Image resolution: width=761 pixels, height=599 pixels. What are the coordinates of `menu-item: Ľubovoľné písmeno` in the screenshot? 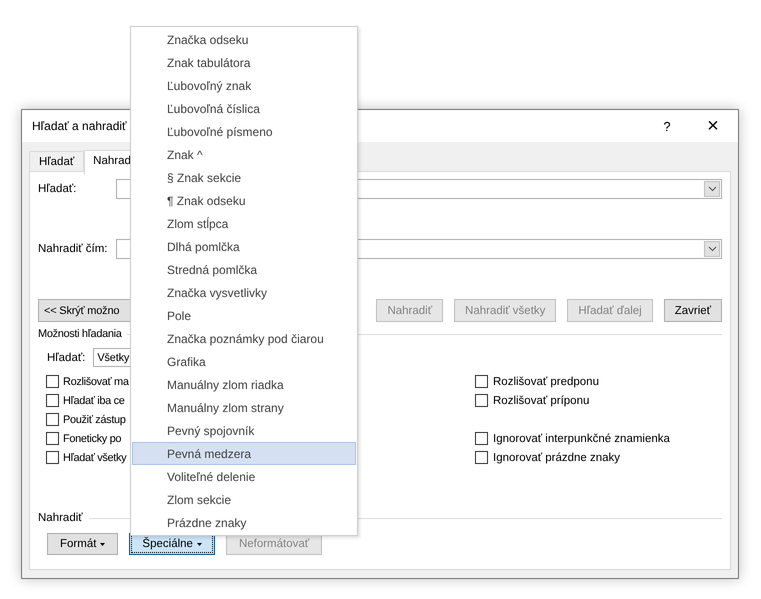 It's located at (244, 131).